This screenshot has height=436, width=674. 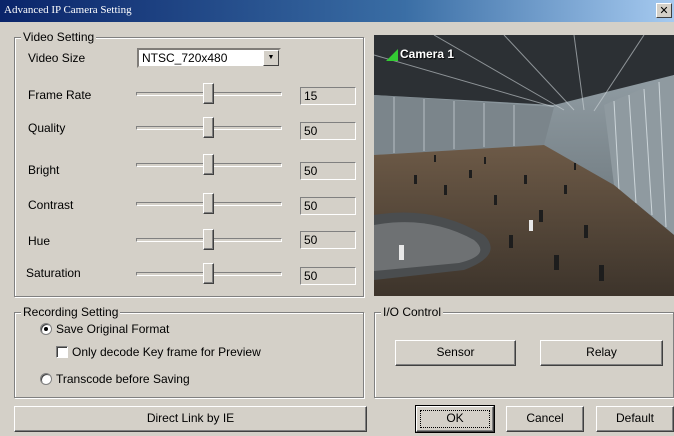 What do you see at coordinates (46, 329) in the screenshot?
I see `save-original-radio` at bounding box center [46, 329].